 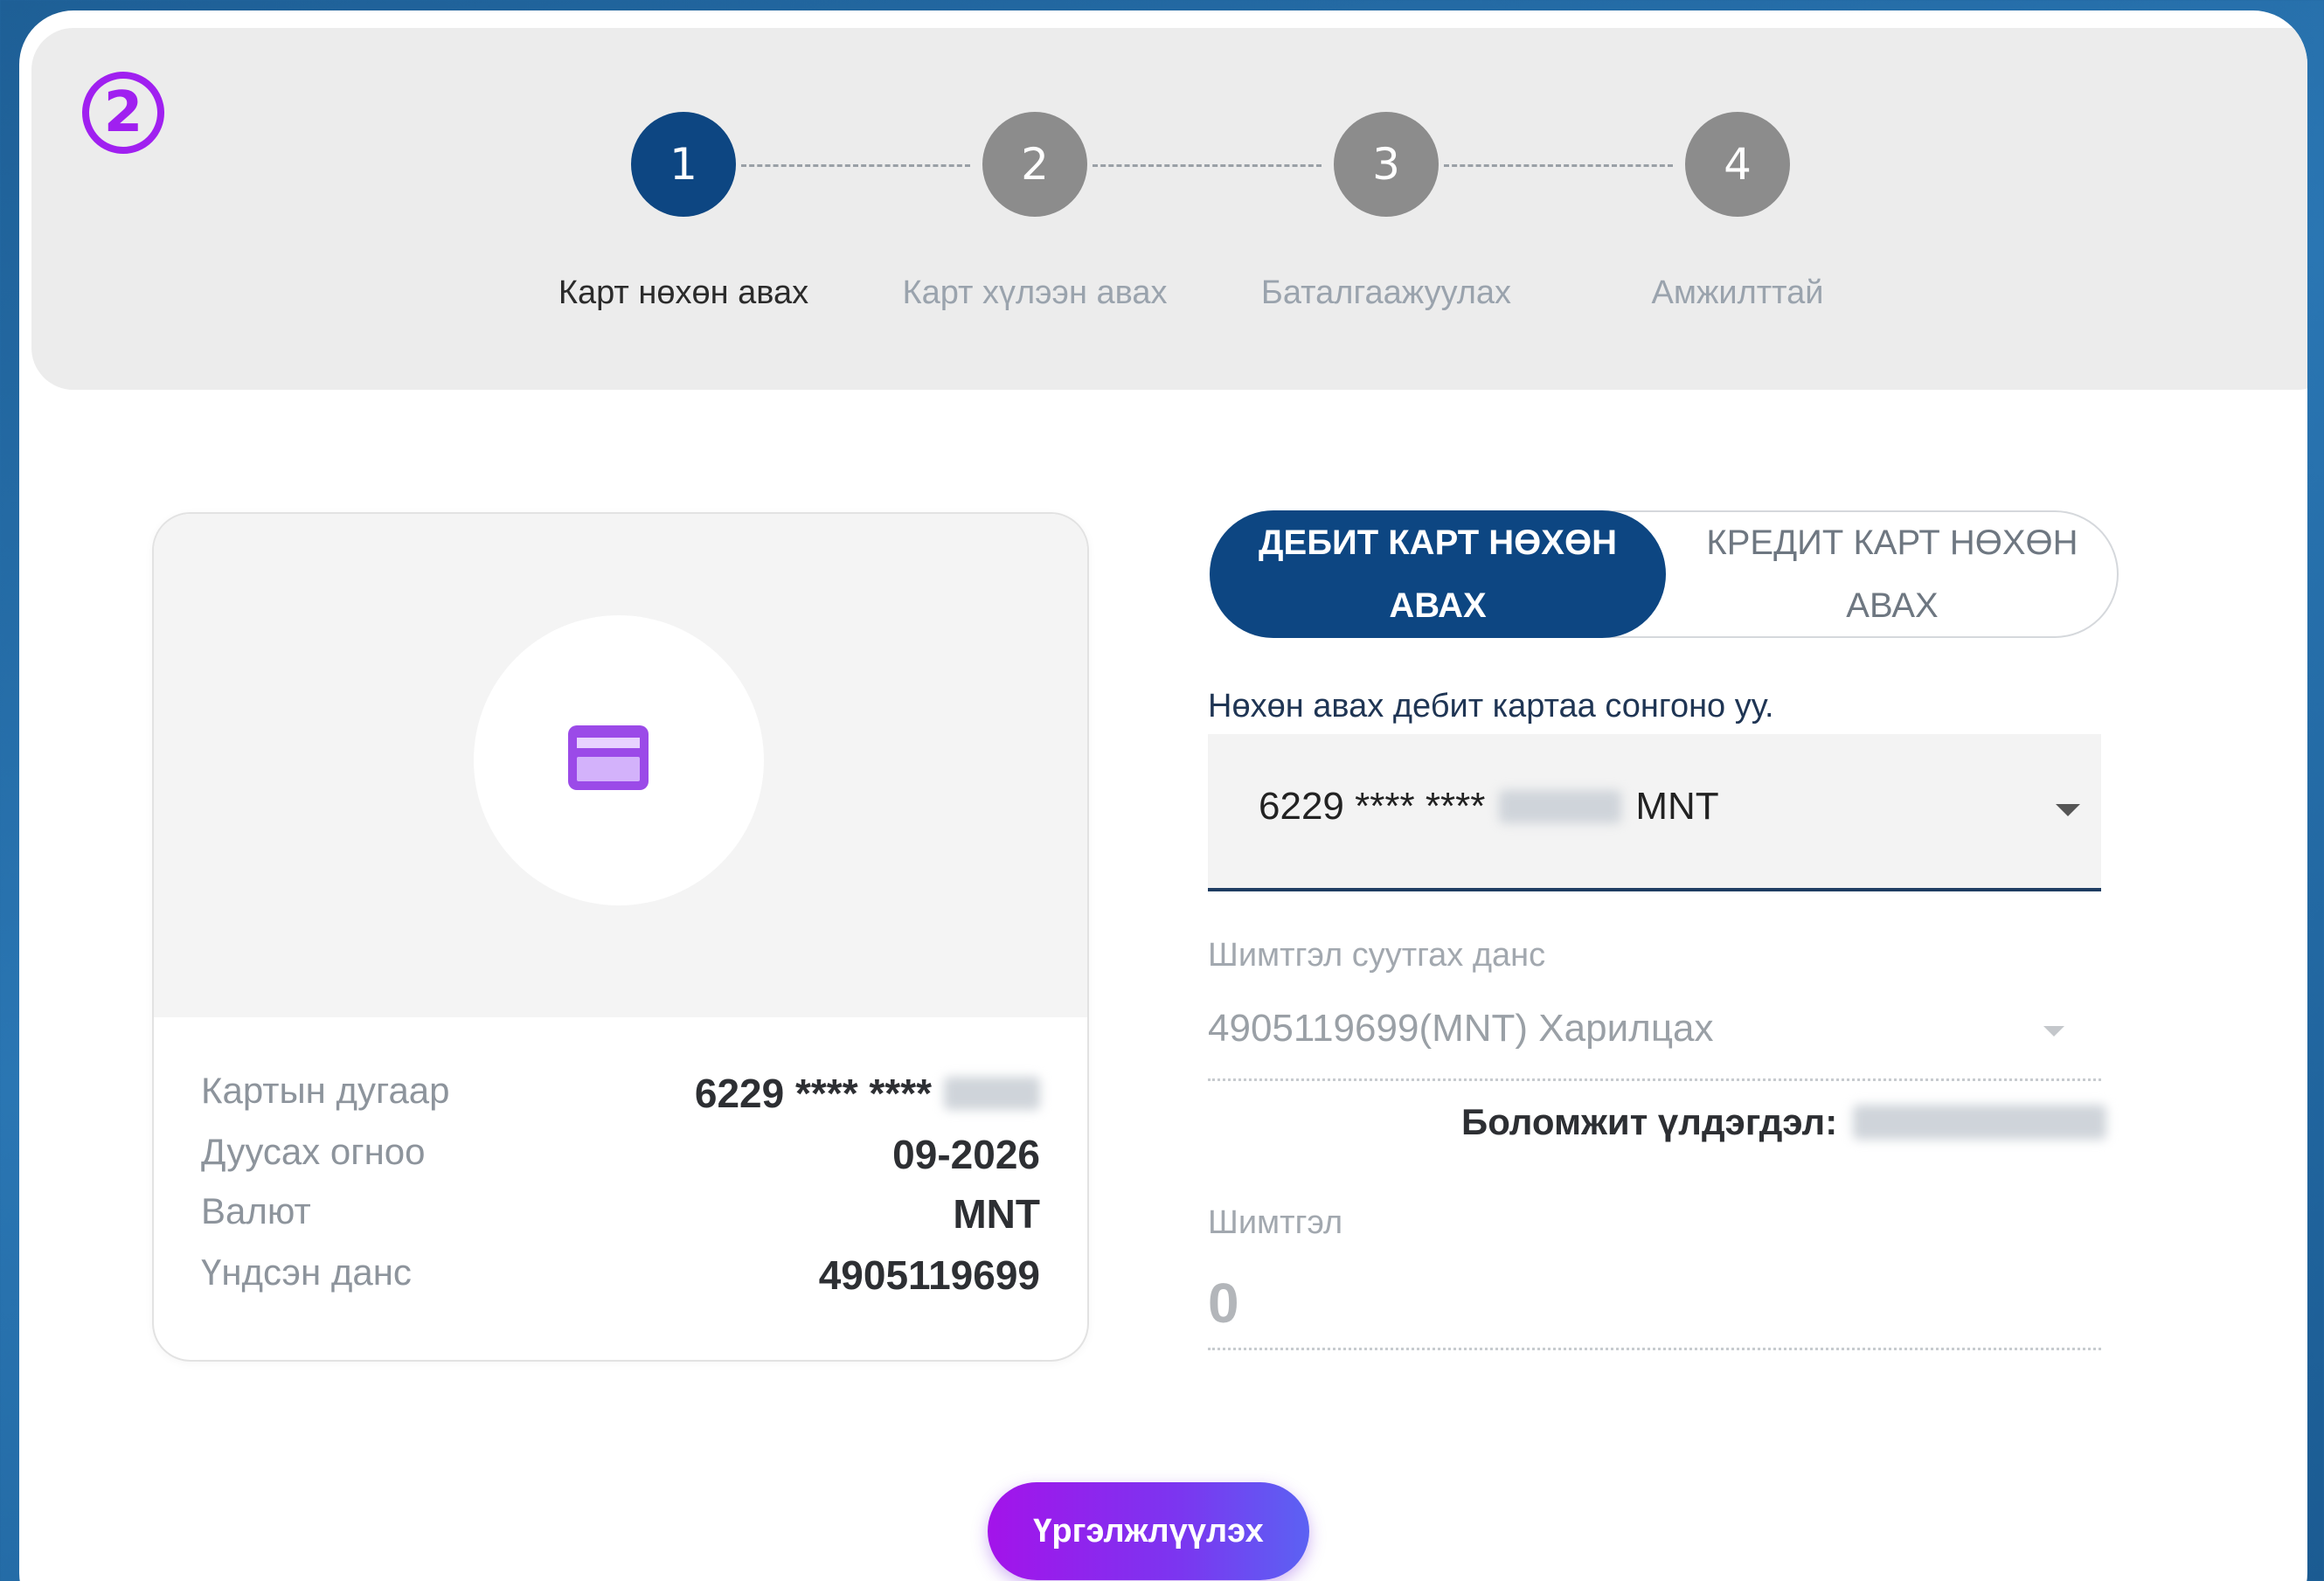 What do you see at coordinates (996, 1214) in the screenshot?
I see `currency-value: MNT` at bounding box center [996, 1214].